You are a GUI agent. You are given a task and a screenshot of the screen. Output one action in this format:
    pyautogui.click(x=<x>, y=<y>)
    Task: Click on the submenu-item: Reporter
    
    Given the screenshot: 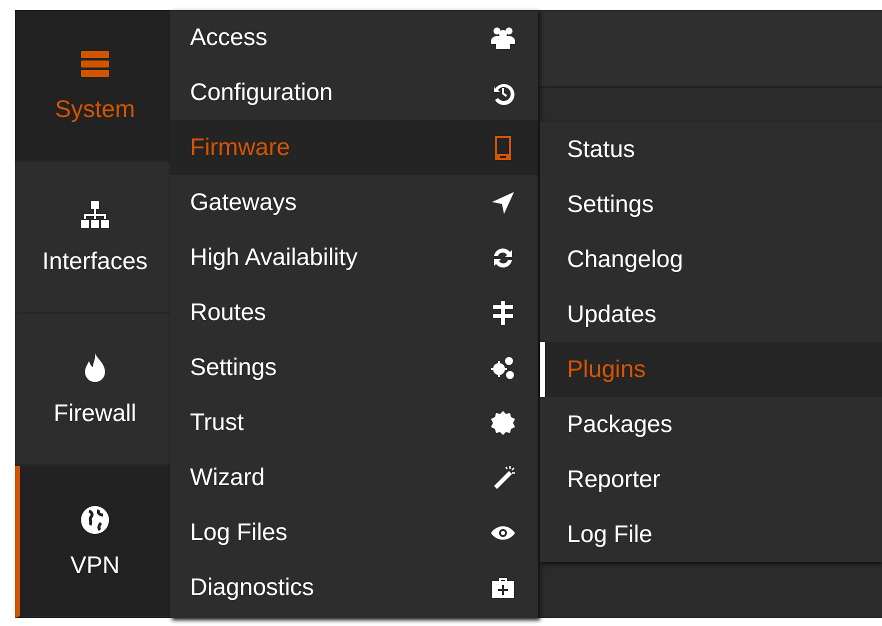 What is the action you would take?
    pyautogui.click(x=711, y=479)
    